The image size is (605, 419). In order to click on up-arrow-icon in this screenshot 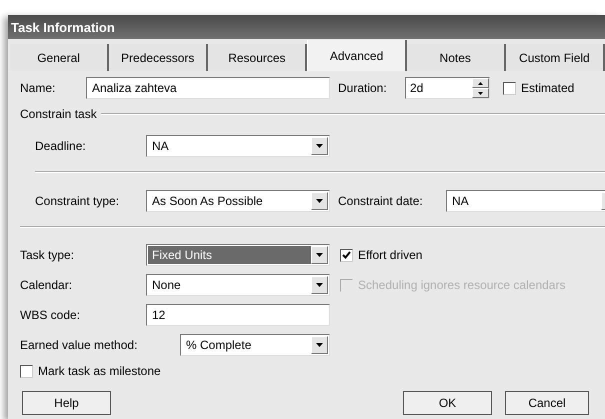, I will do `click(480, 83)`.